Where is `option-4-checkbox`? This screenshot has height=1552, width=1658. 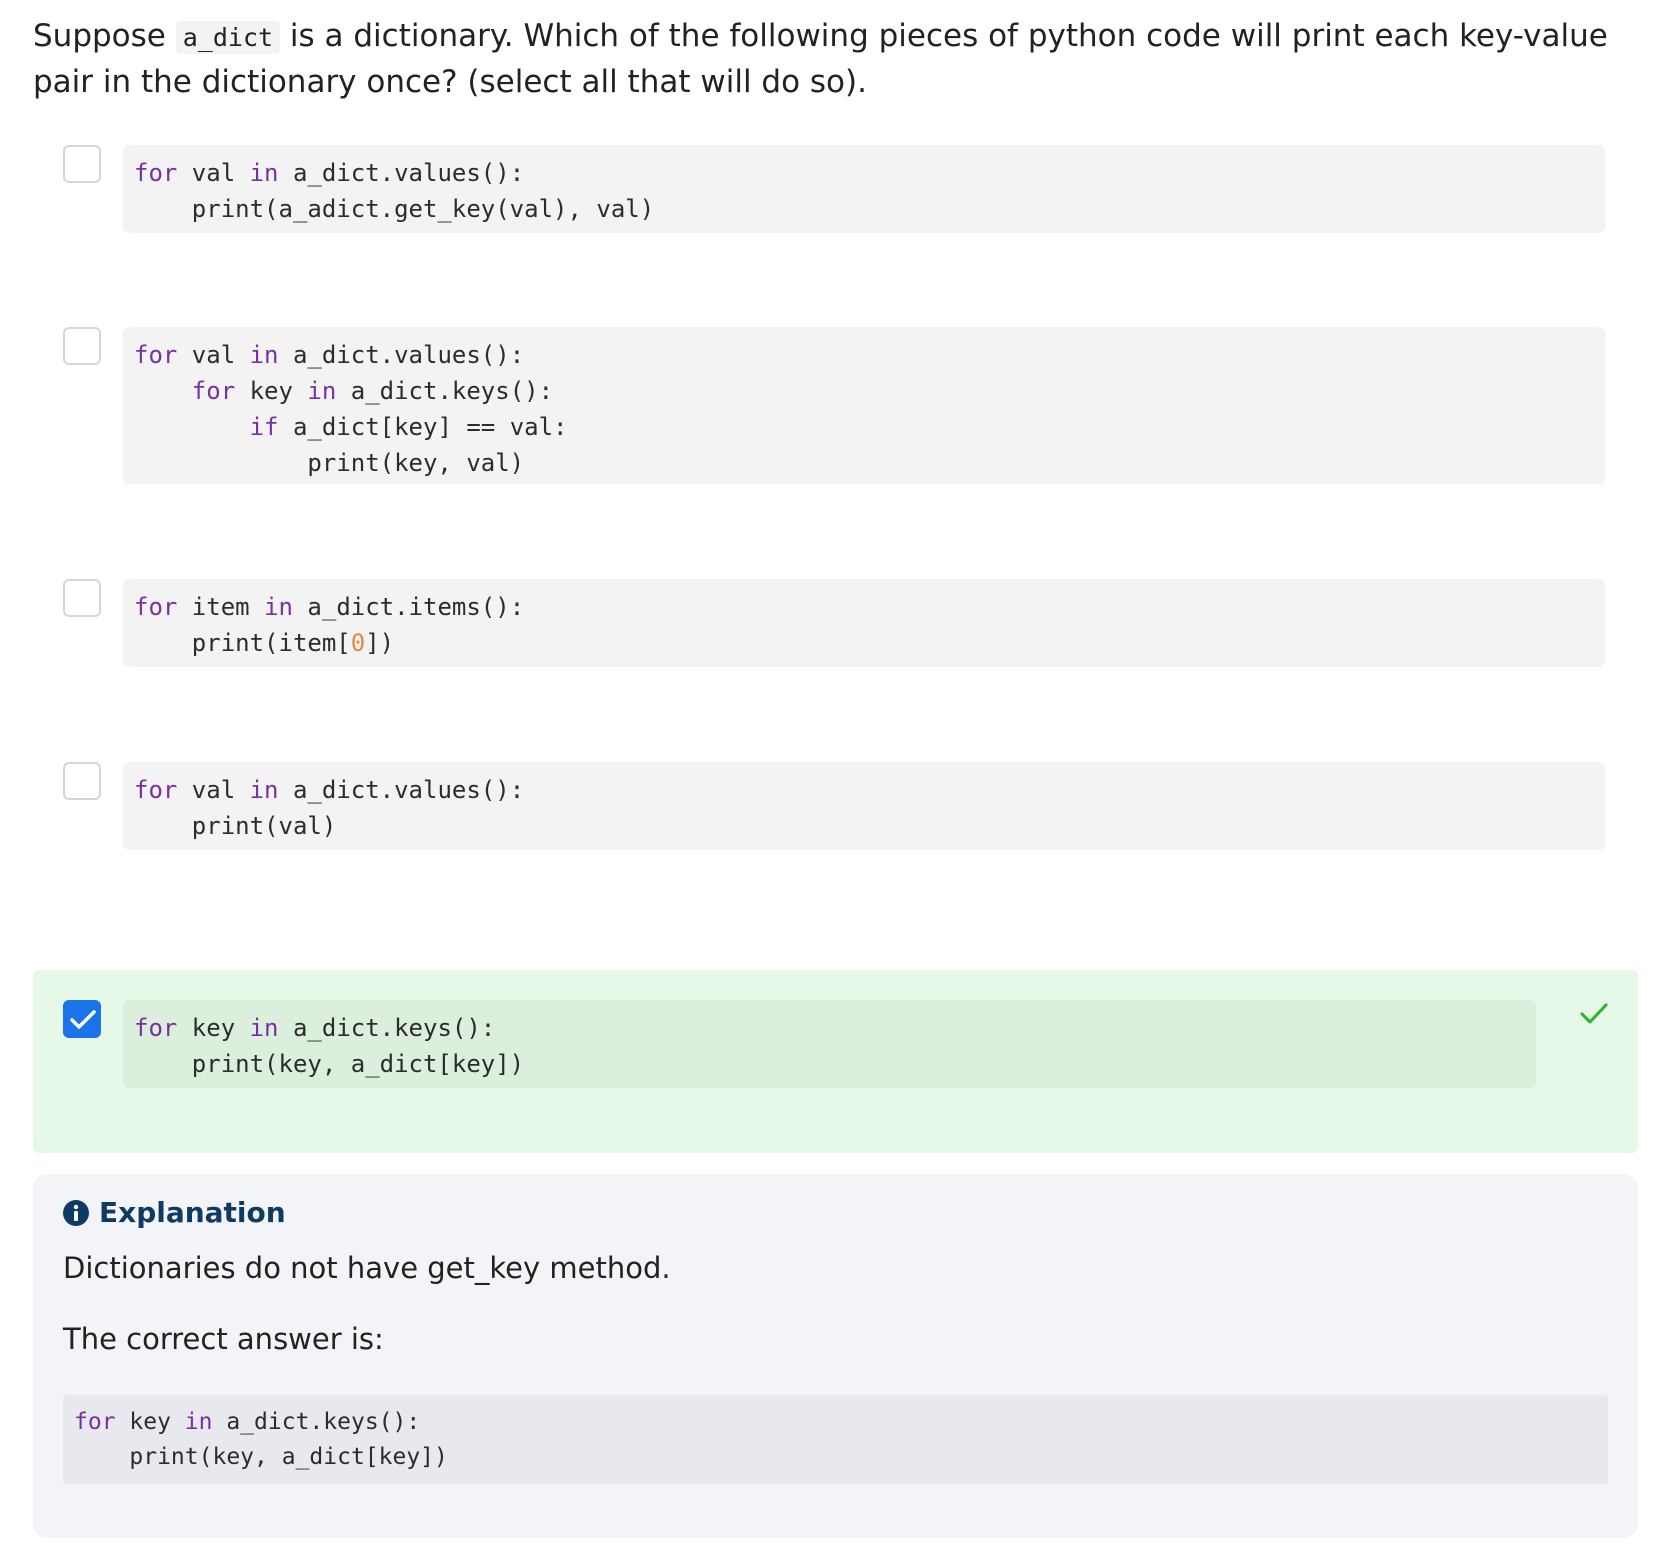 option-4-checkbox is located at coordinates (82, 781).